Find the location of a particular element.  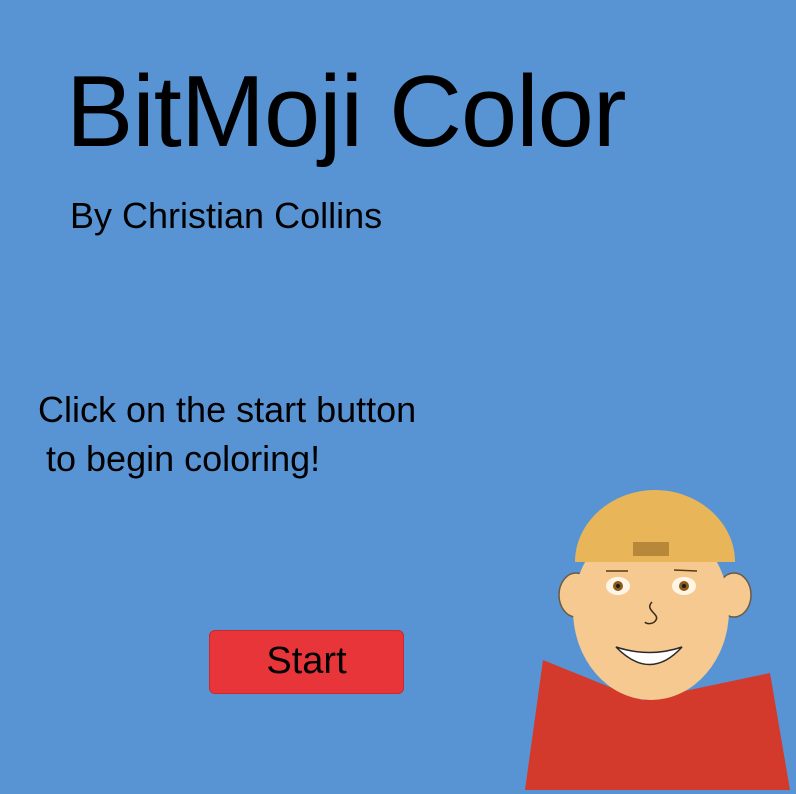

start-button: Start is located at coordinates (306, 662).